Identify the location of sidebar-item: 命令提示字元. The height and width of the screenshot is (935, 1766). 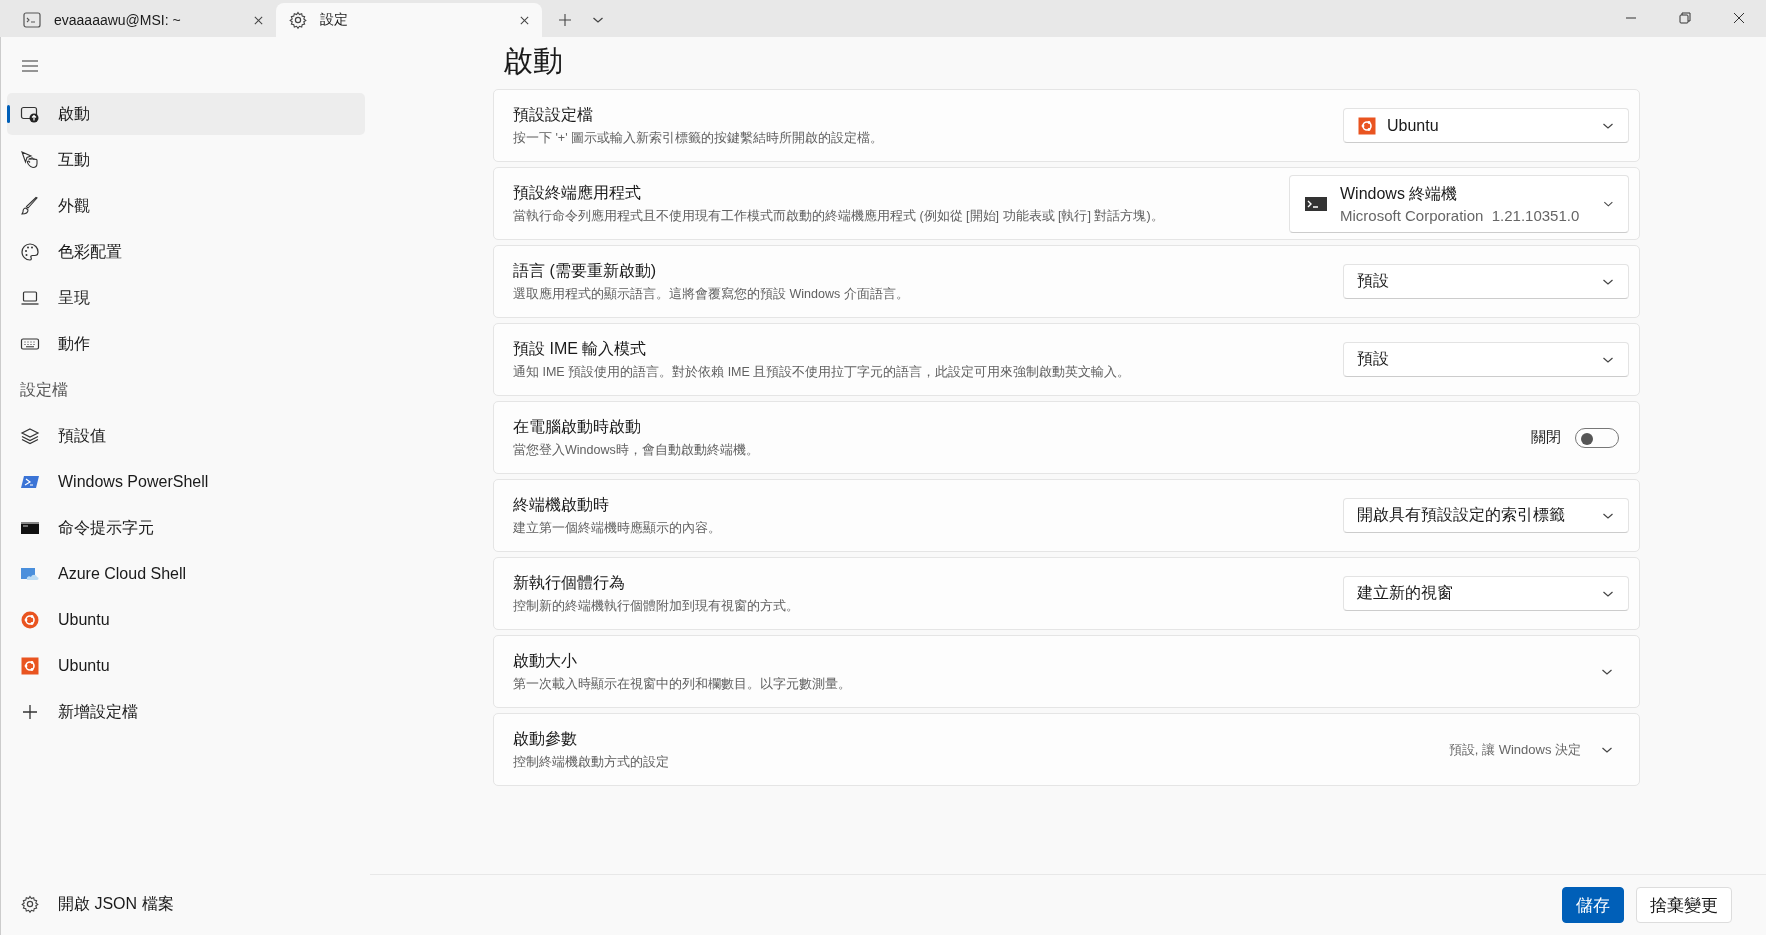
(186, 528).